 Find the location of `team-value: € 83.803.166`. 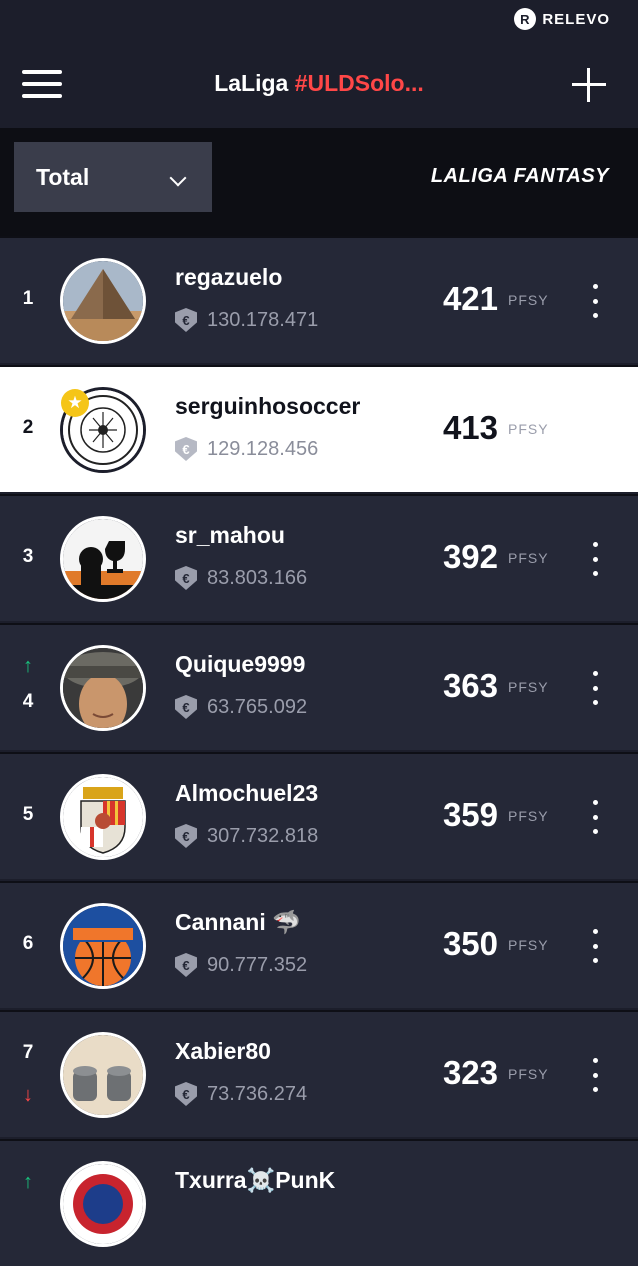

team-value: € 83.803.166 is located at coordinates (241, 578).